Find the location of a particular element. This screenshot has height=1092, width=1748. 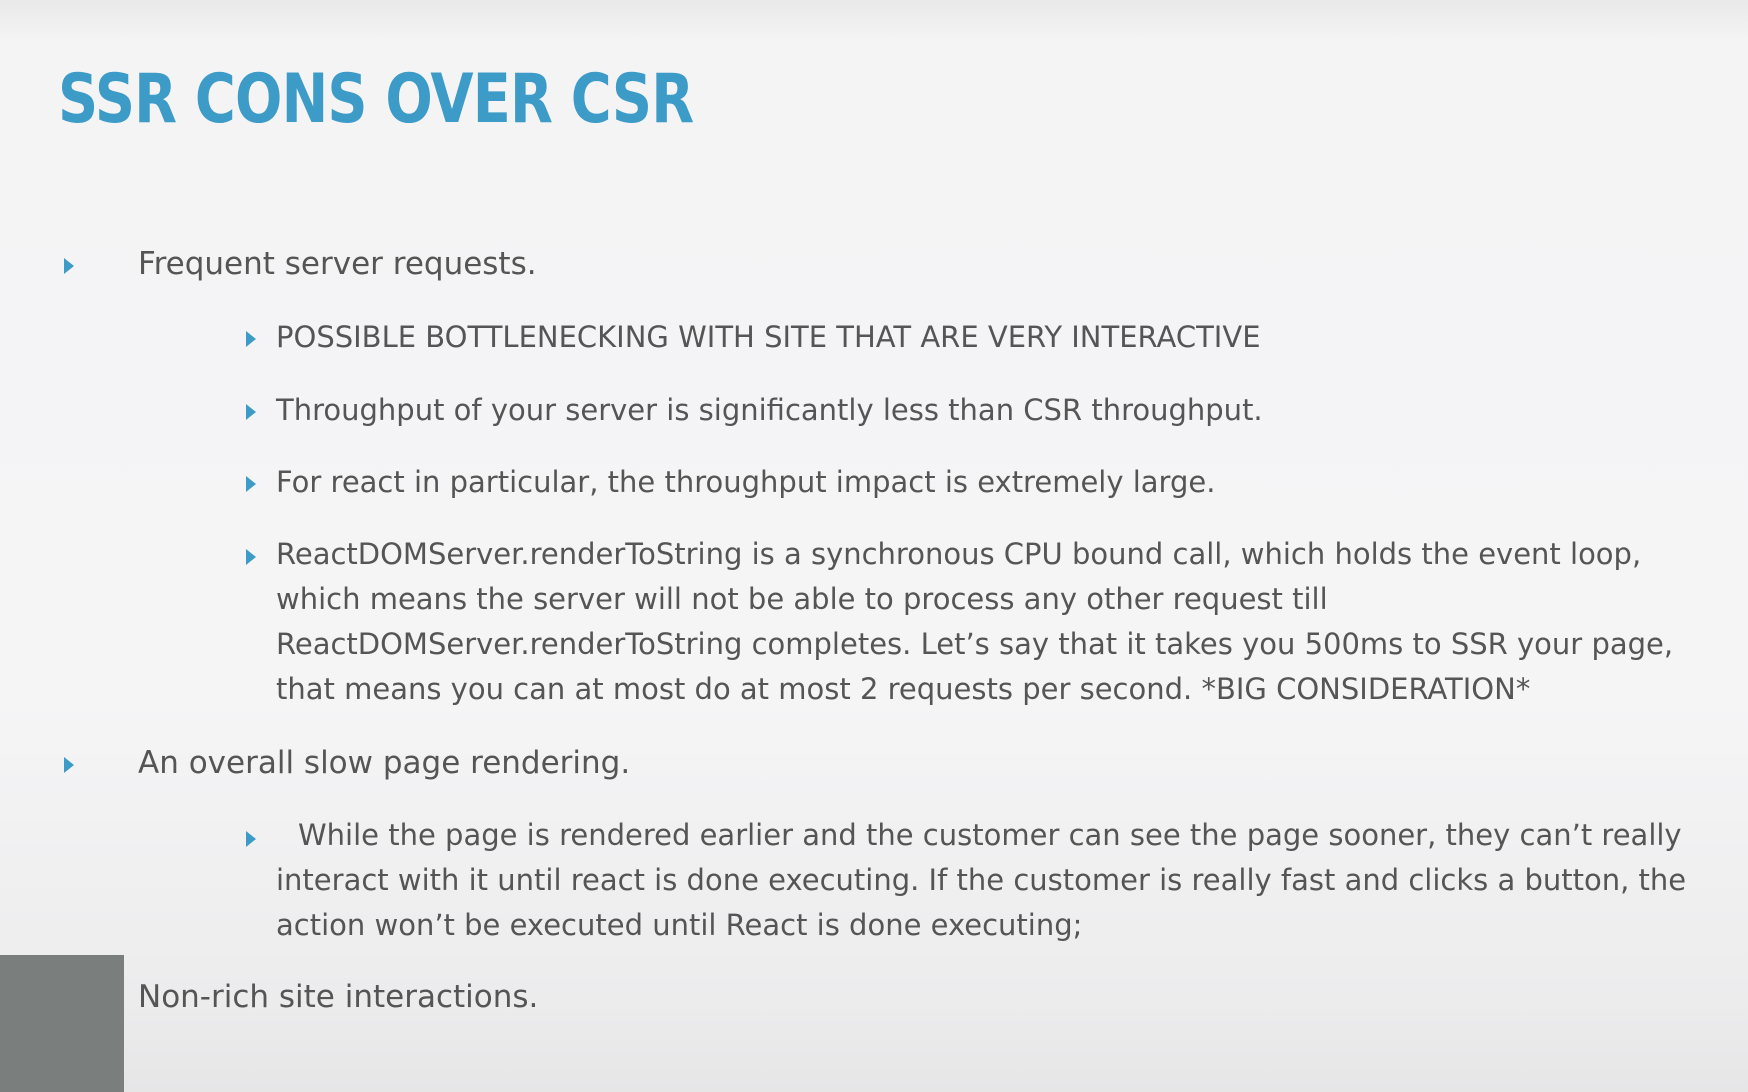

slide-title: SSR CONS OVER CSR is located at coordinates (376, 99).